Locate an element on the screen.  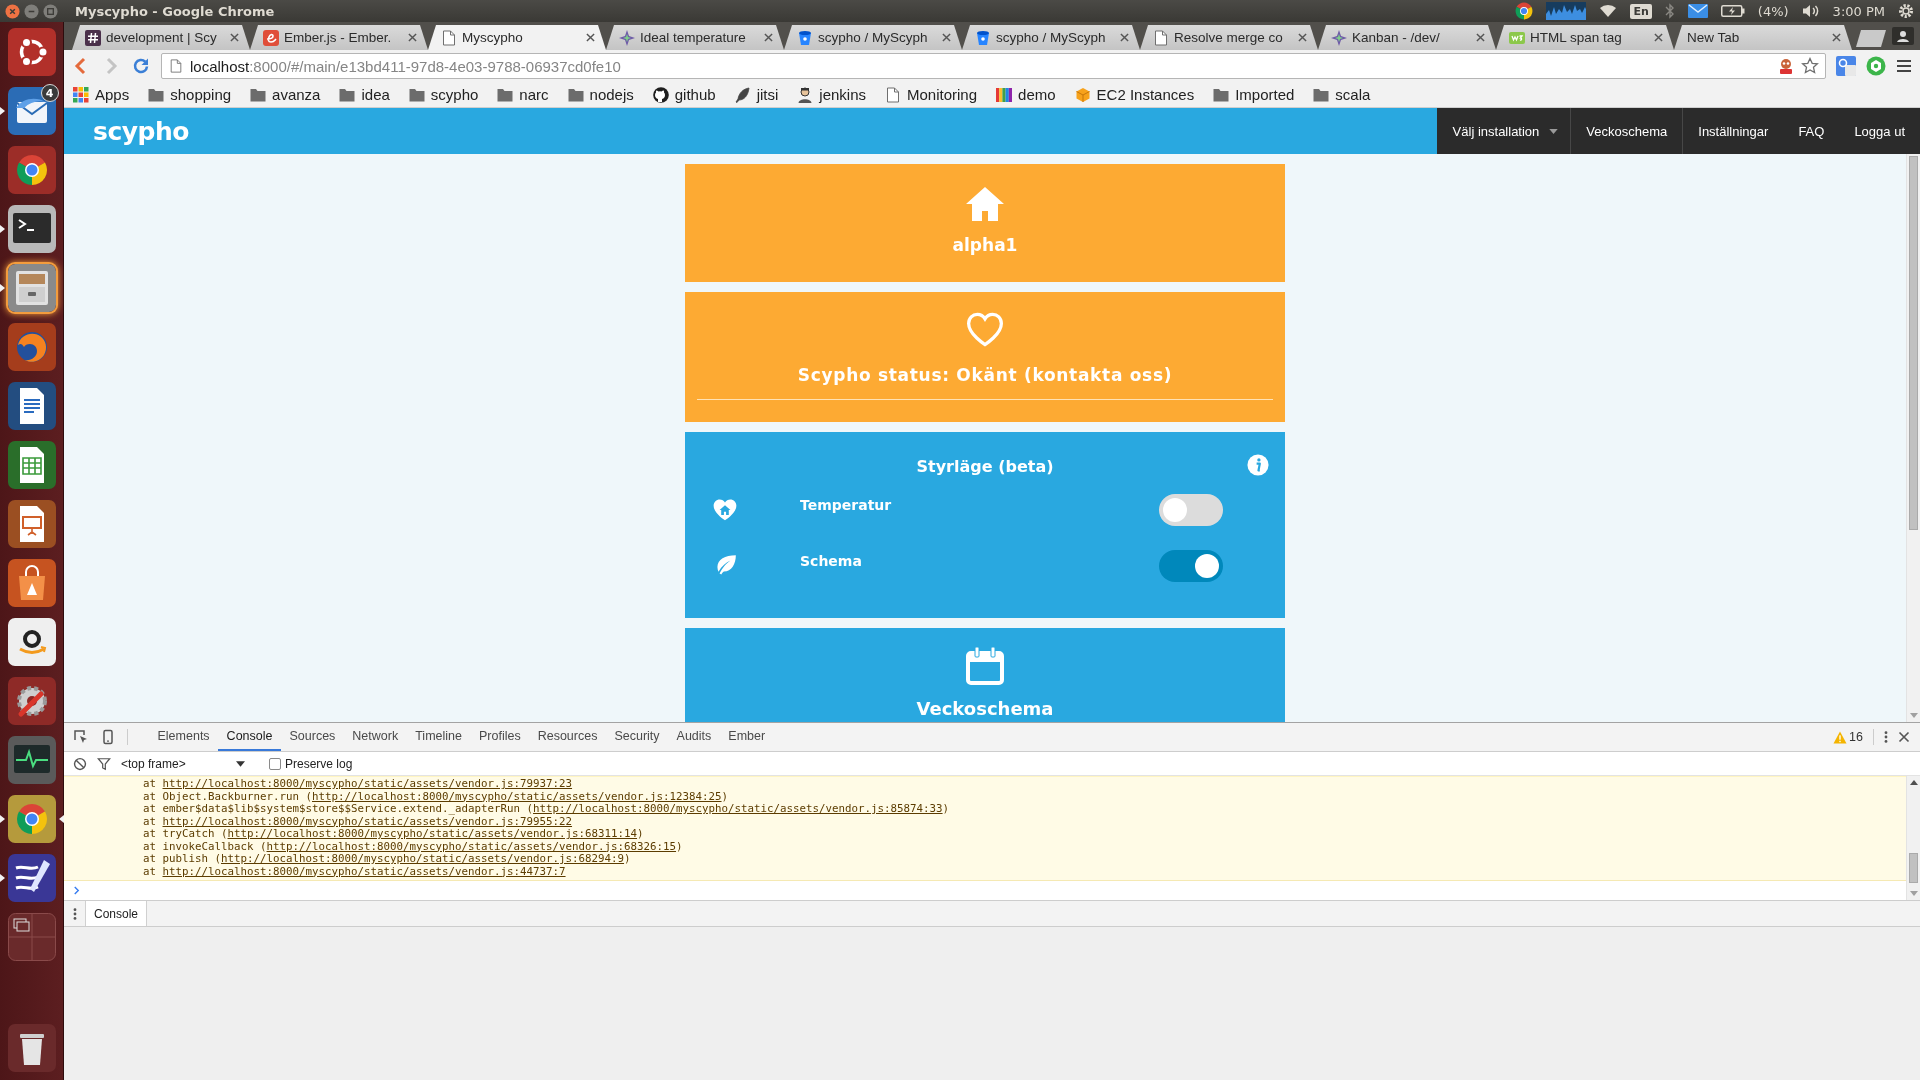
bookmark-link: EC2 Instances is located at coordinates (1134, 94).